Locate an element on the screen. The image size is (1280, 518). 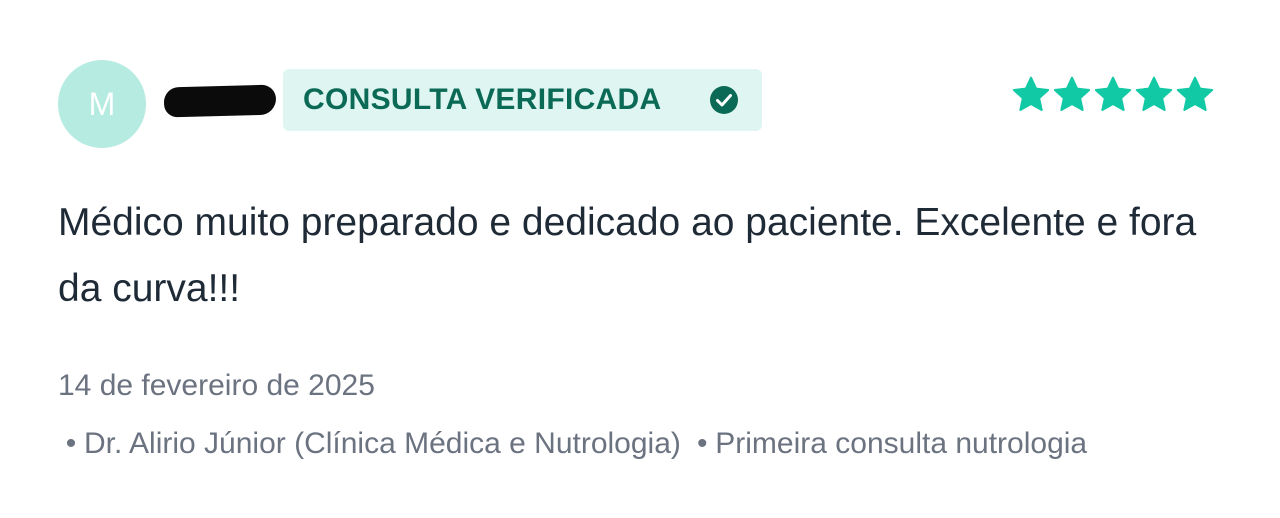
avatar: M is located at coordinates (102, 104).